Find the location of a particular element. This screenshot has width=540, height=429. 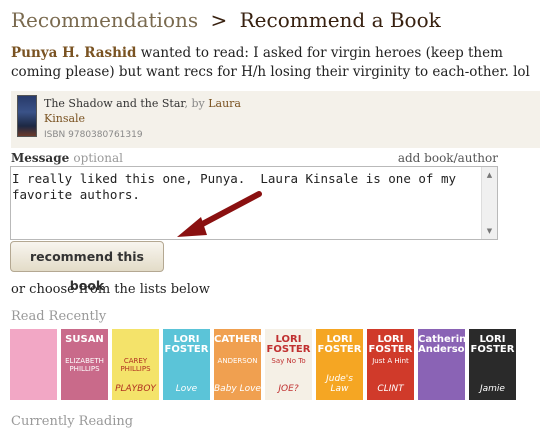

cover-bottom-text: Baby Love is located at coordinates (237, 389).